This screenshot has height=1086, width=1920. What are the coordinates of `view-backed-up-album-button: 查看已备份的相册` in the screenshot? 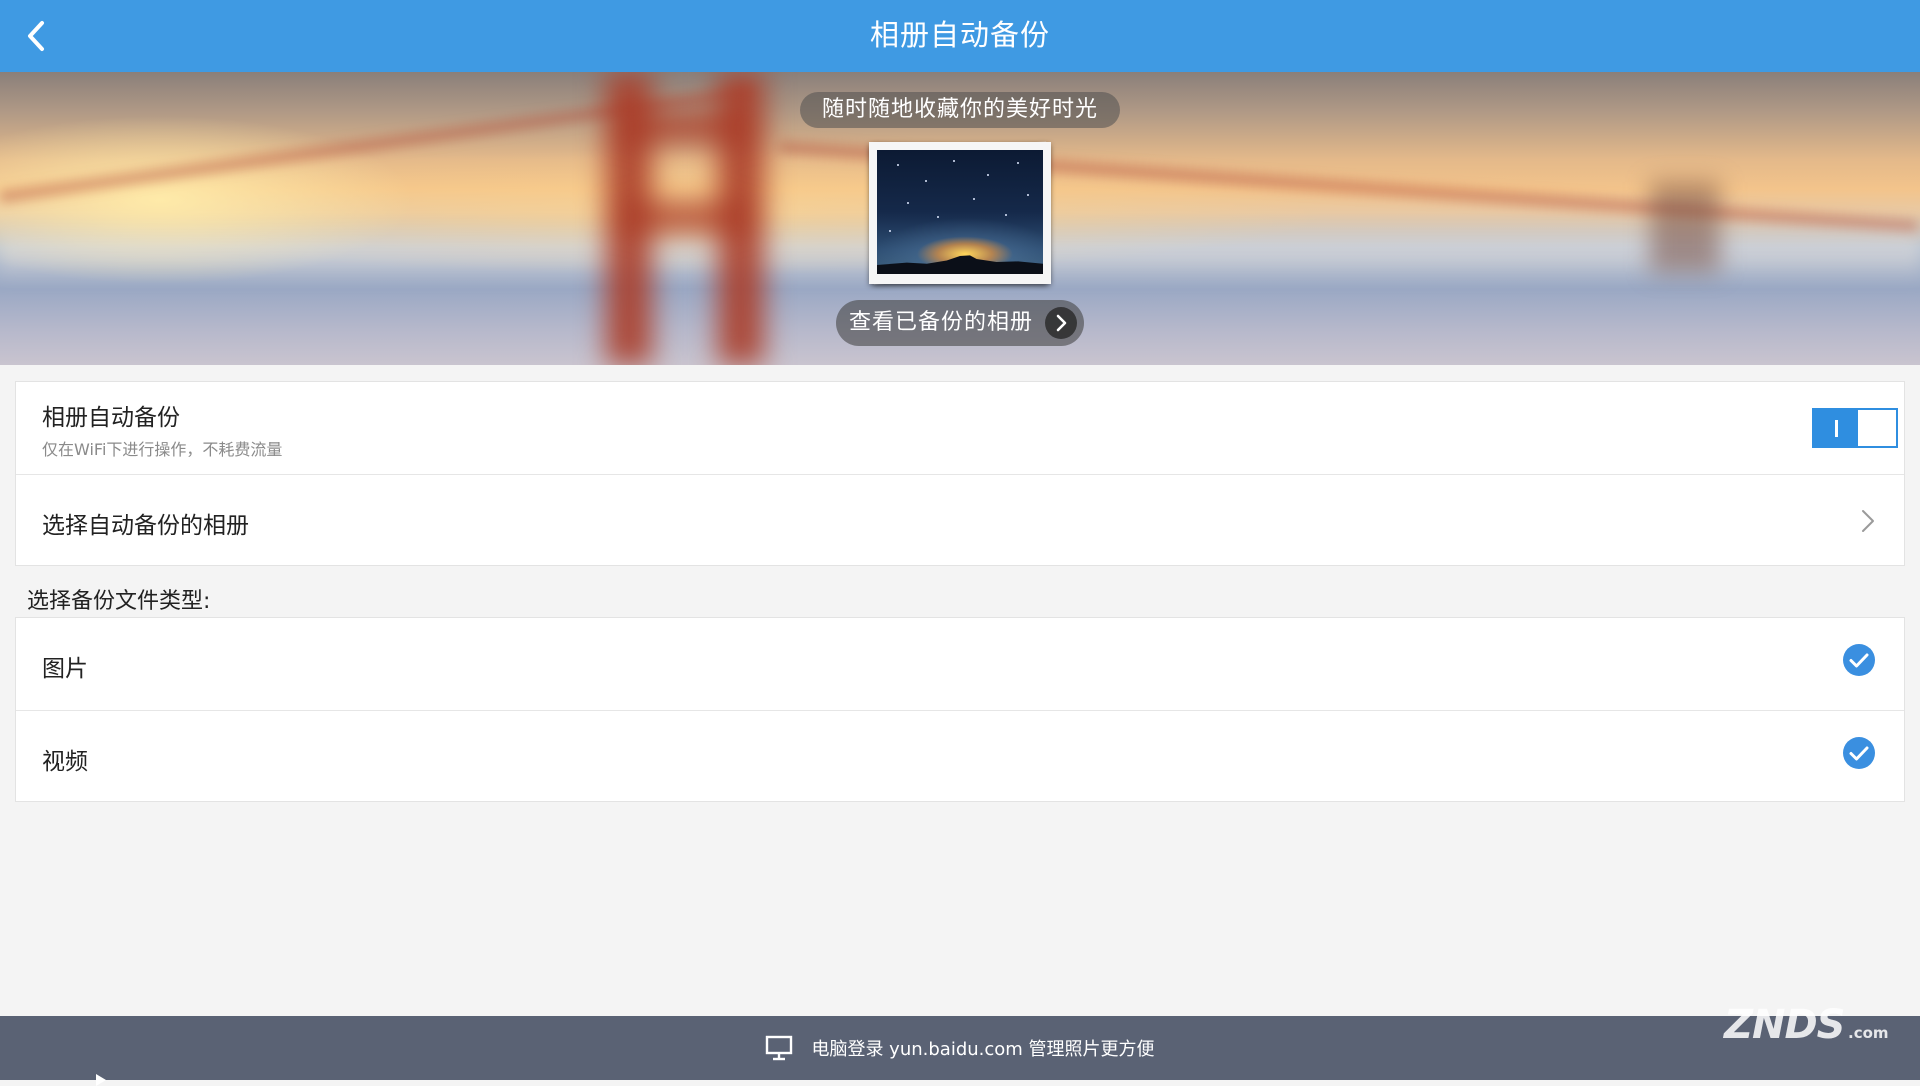 It's located at (960, 323).